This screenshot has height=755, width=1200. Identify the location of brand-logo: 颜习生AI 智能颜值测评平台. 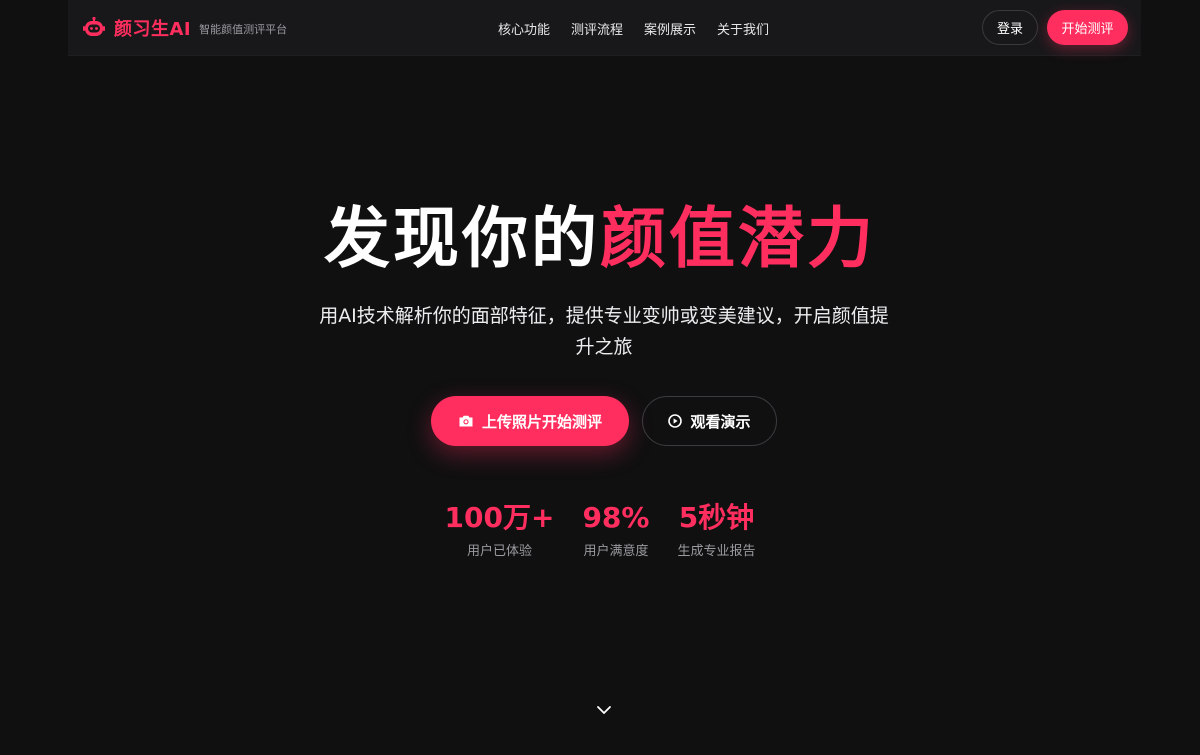
(184, 28).